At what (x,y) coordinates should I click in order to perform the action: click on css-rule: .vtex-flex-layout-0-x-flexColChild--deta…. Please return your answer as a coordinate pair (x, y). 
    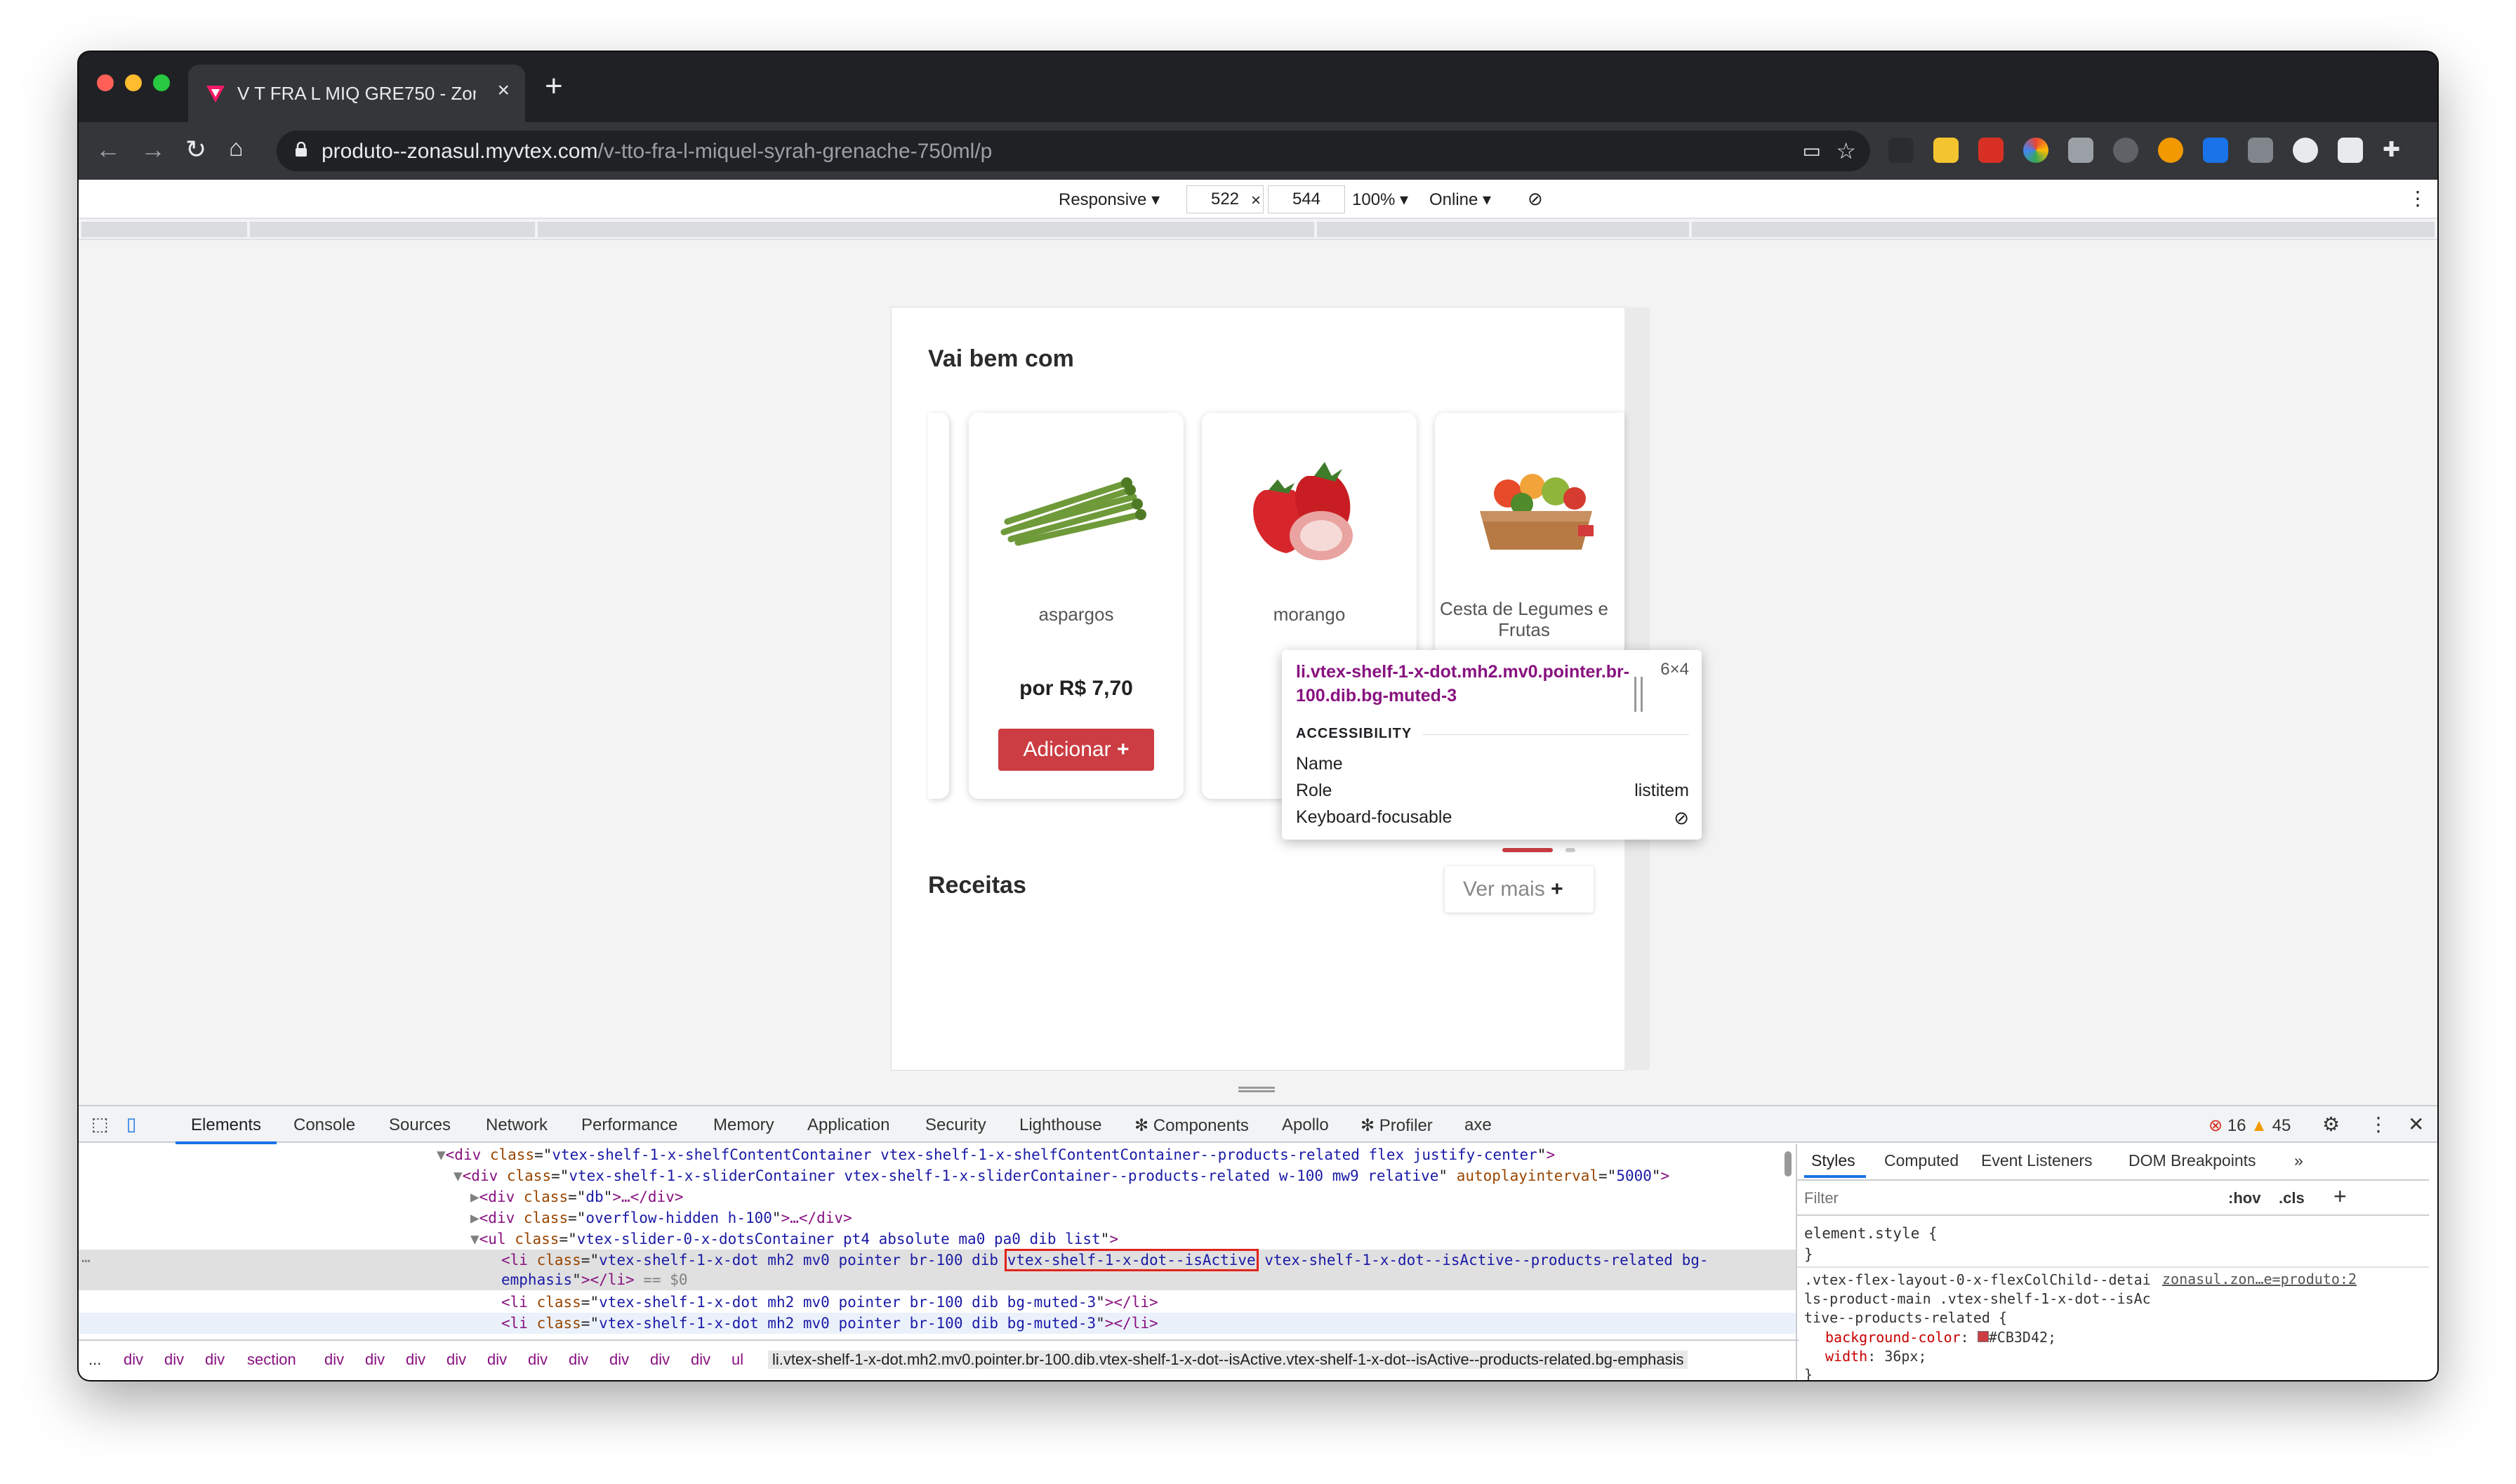
    Looking at the image, I should click on (1979, 1299).